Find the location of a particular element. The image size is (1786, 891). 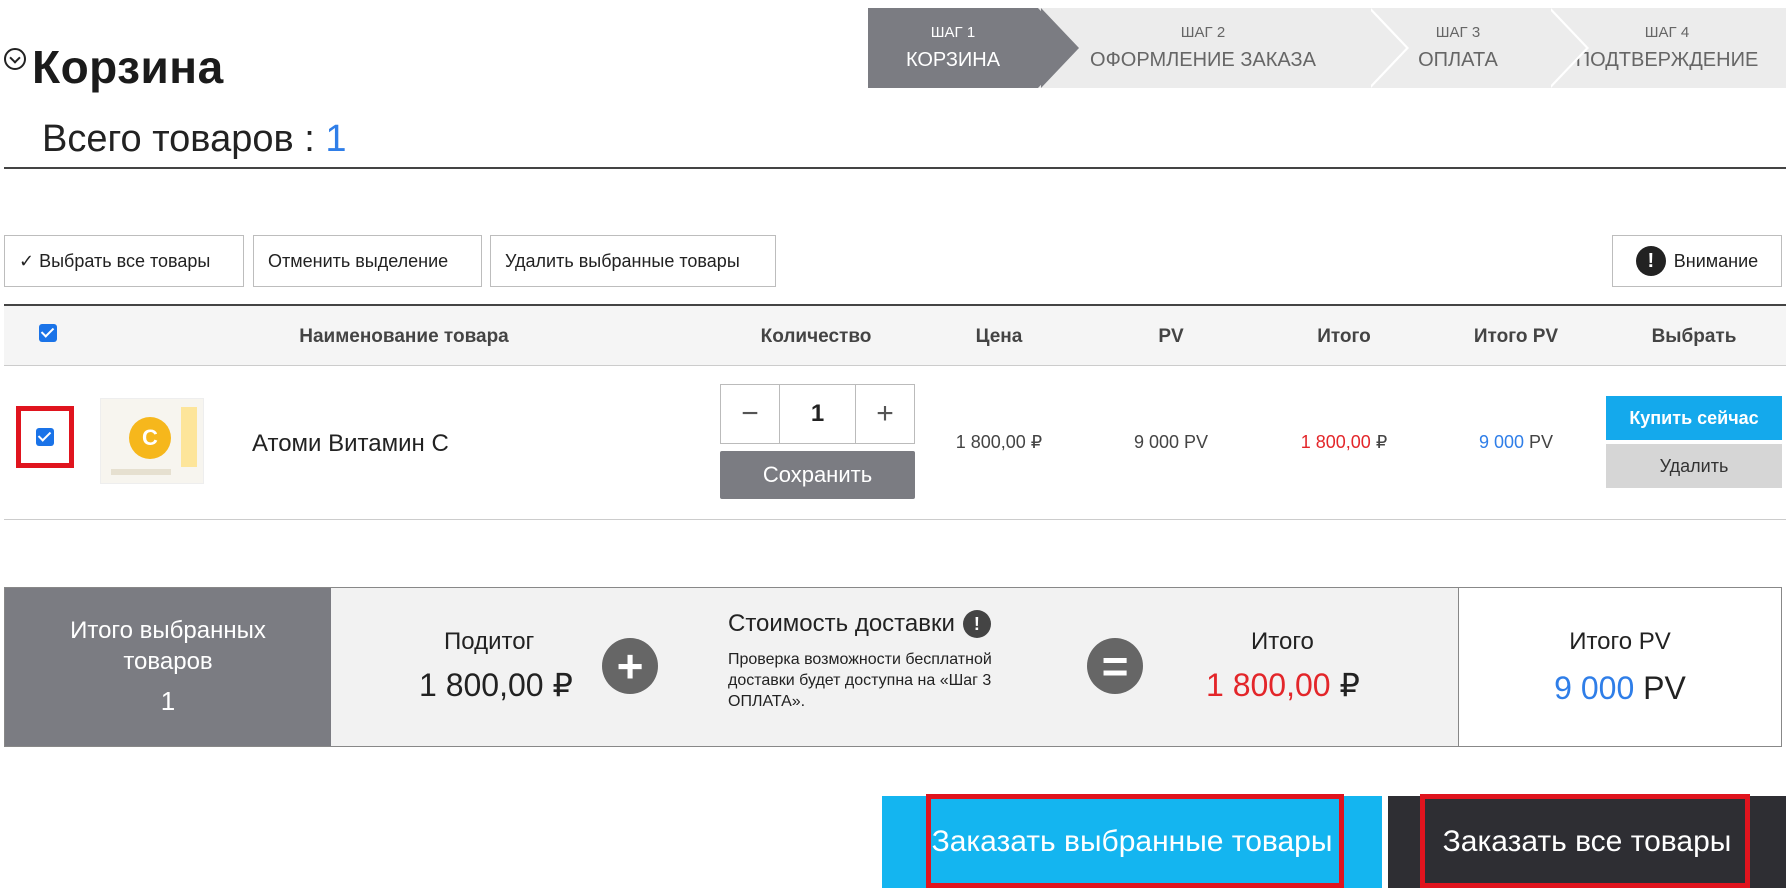

package-side is located at coordinates (189, 437).